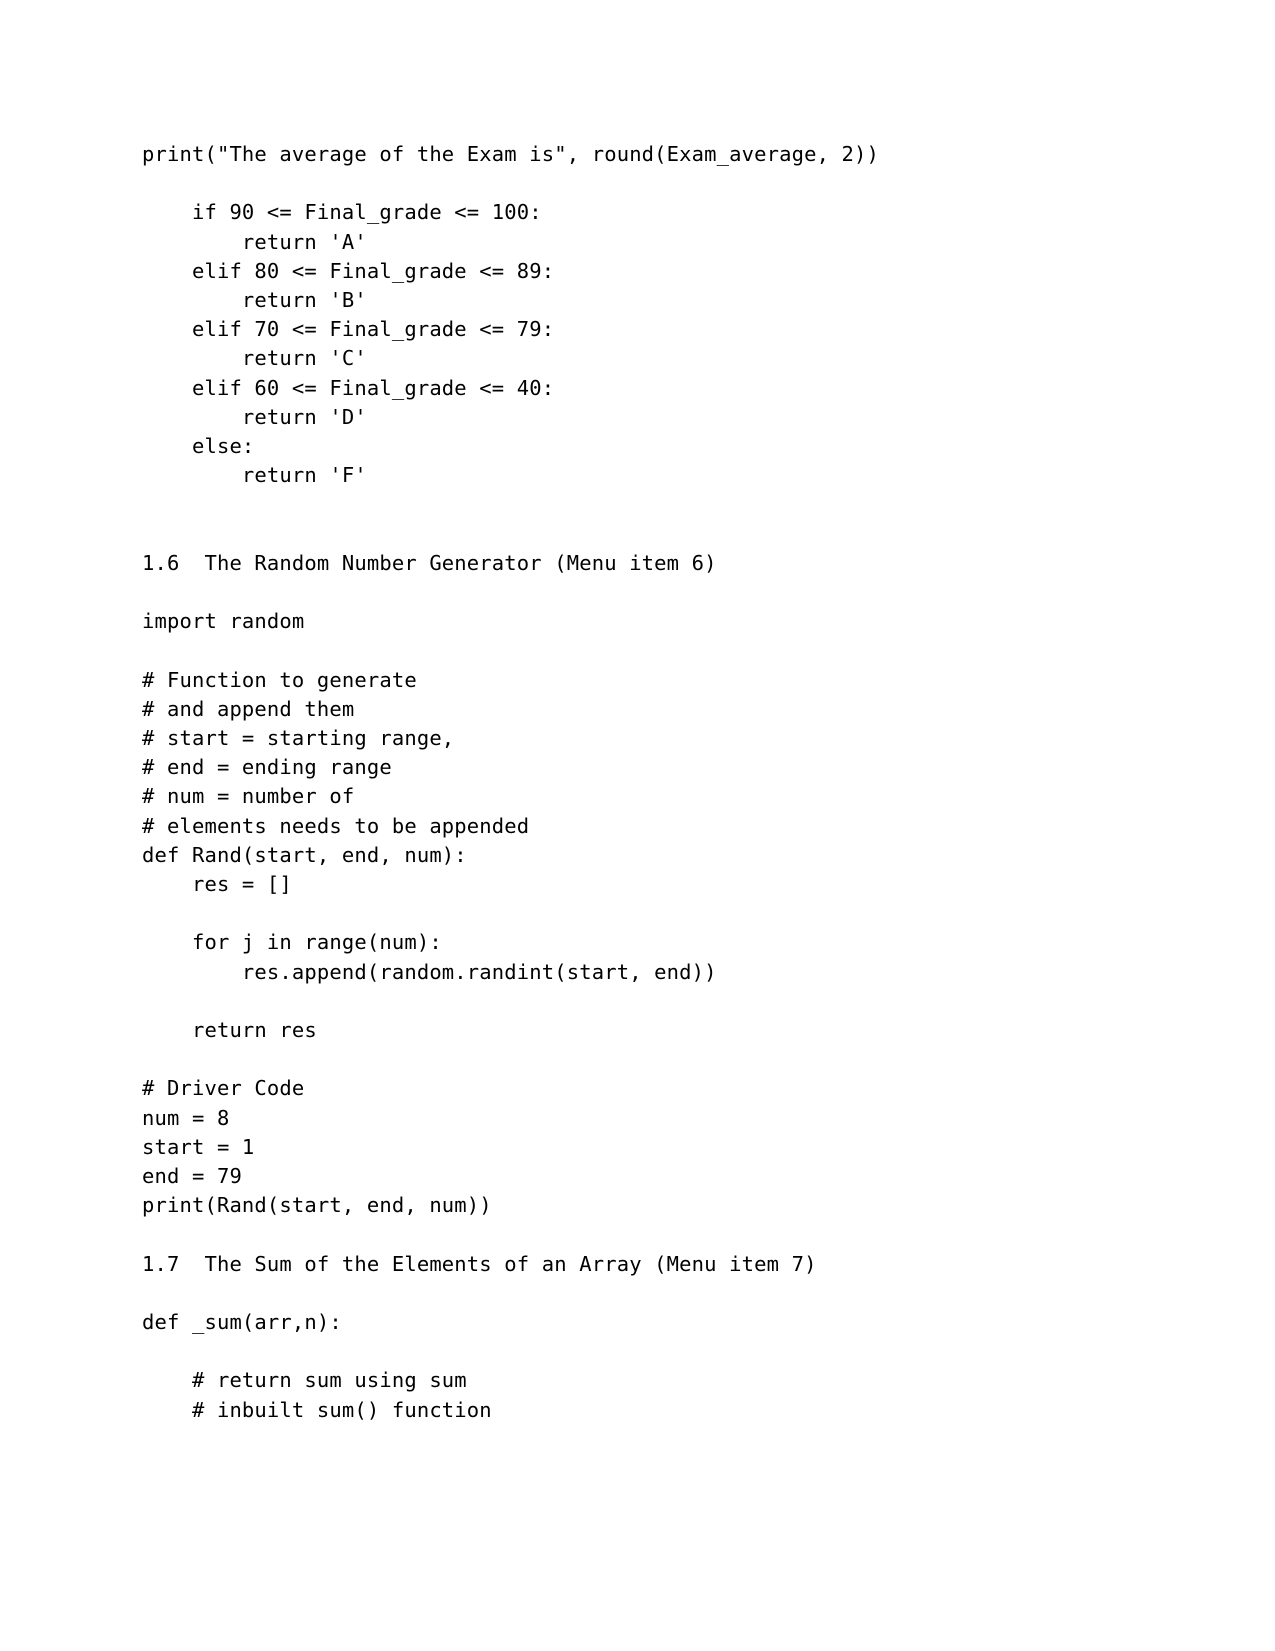 The height and width of the screenshot is (1651, 1275). What do you see at coordinates (348, 270) in the screenshot?
I see `code-line: elif 80 <= Final_grade <= 89:` at bounding box center [348, 270].